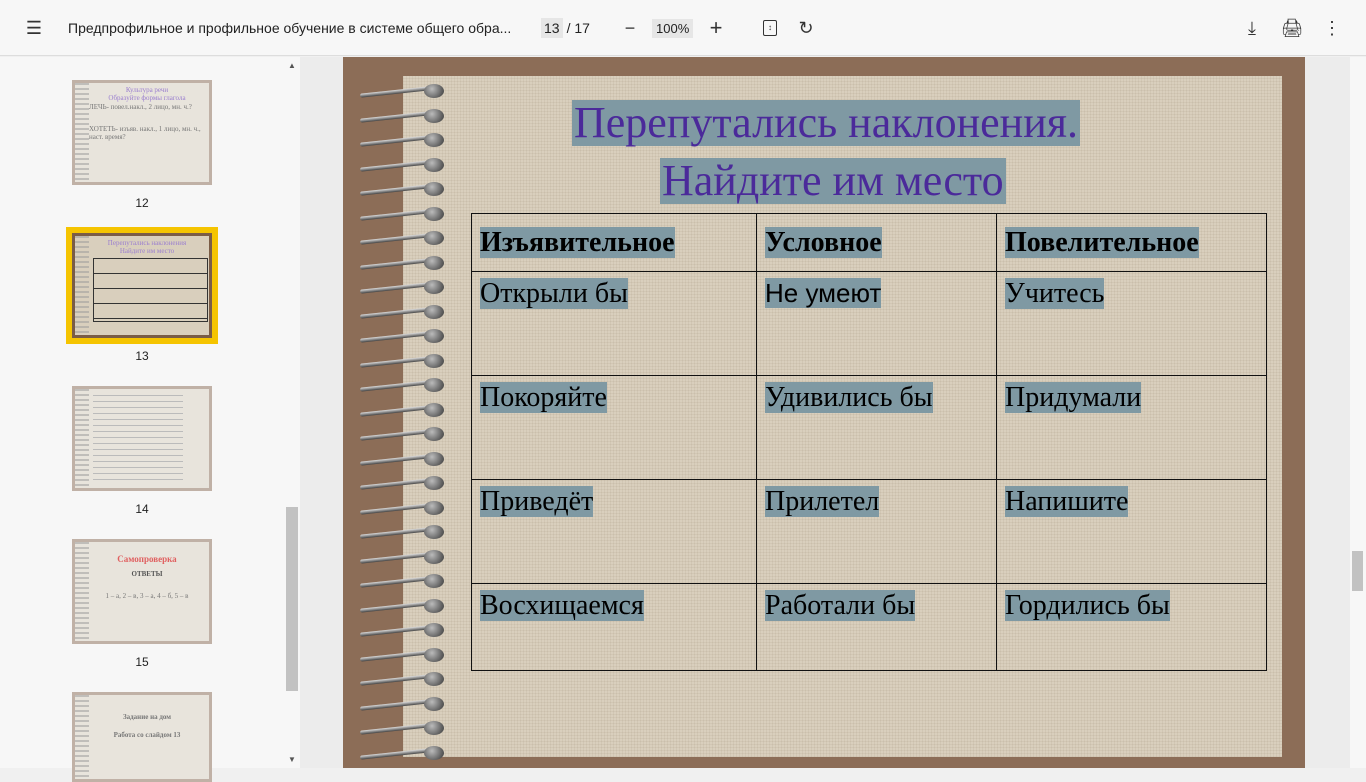  Describe the element at coordinates (147, 596) in the screenshot. I see `thumb-text: 1 – а, 2 – в, 3 – а, 4 – б, 5 – в` at that location.